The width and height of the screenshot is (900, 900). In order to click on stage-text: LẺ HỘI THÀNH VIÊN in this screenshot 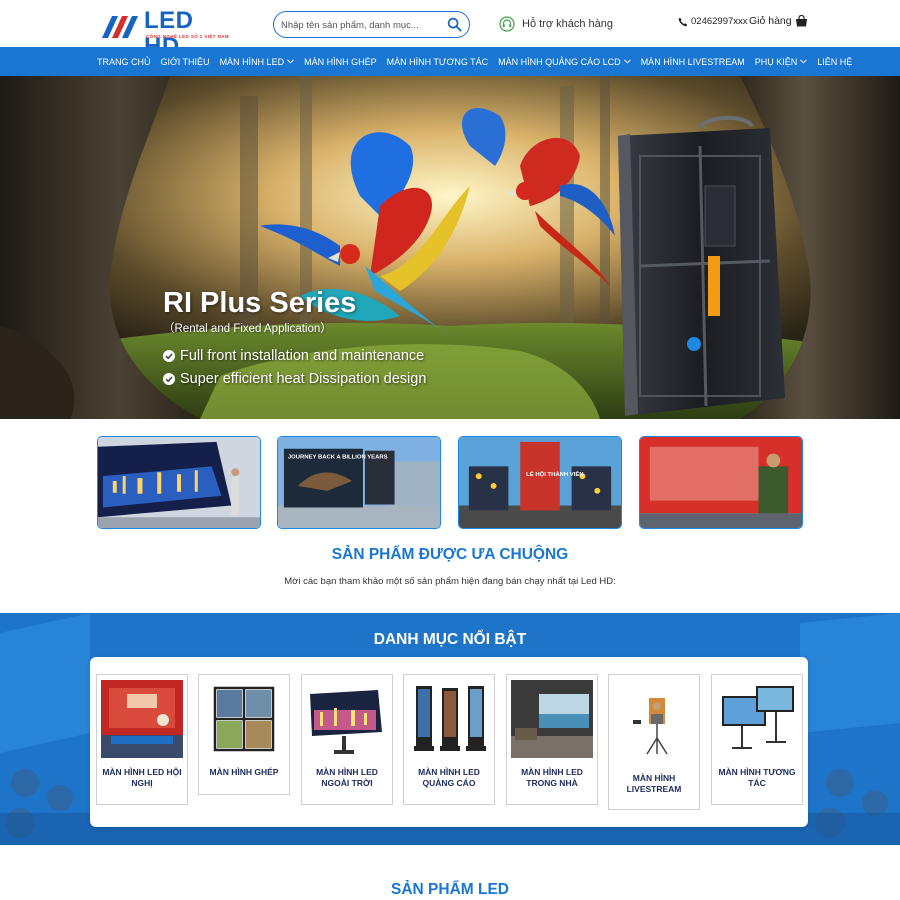, I will do `click(554, 474)`.